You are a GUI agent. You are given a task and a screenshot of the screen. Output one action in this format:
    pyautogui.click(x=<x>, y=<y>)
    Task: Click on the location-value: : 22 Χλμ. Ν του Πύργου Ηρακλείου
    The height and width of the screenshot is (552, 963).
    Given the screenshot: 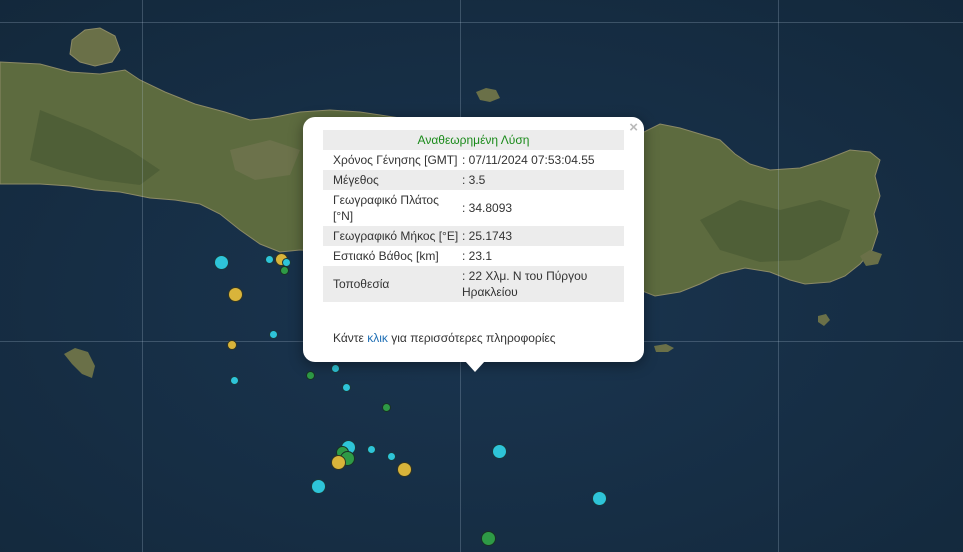 What is the action you would take?
    pyautogui.click(x=542, y=284)
    